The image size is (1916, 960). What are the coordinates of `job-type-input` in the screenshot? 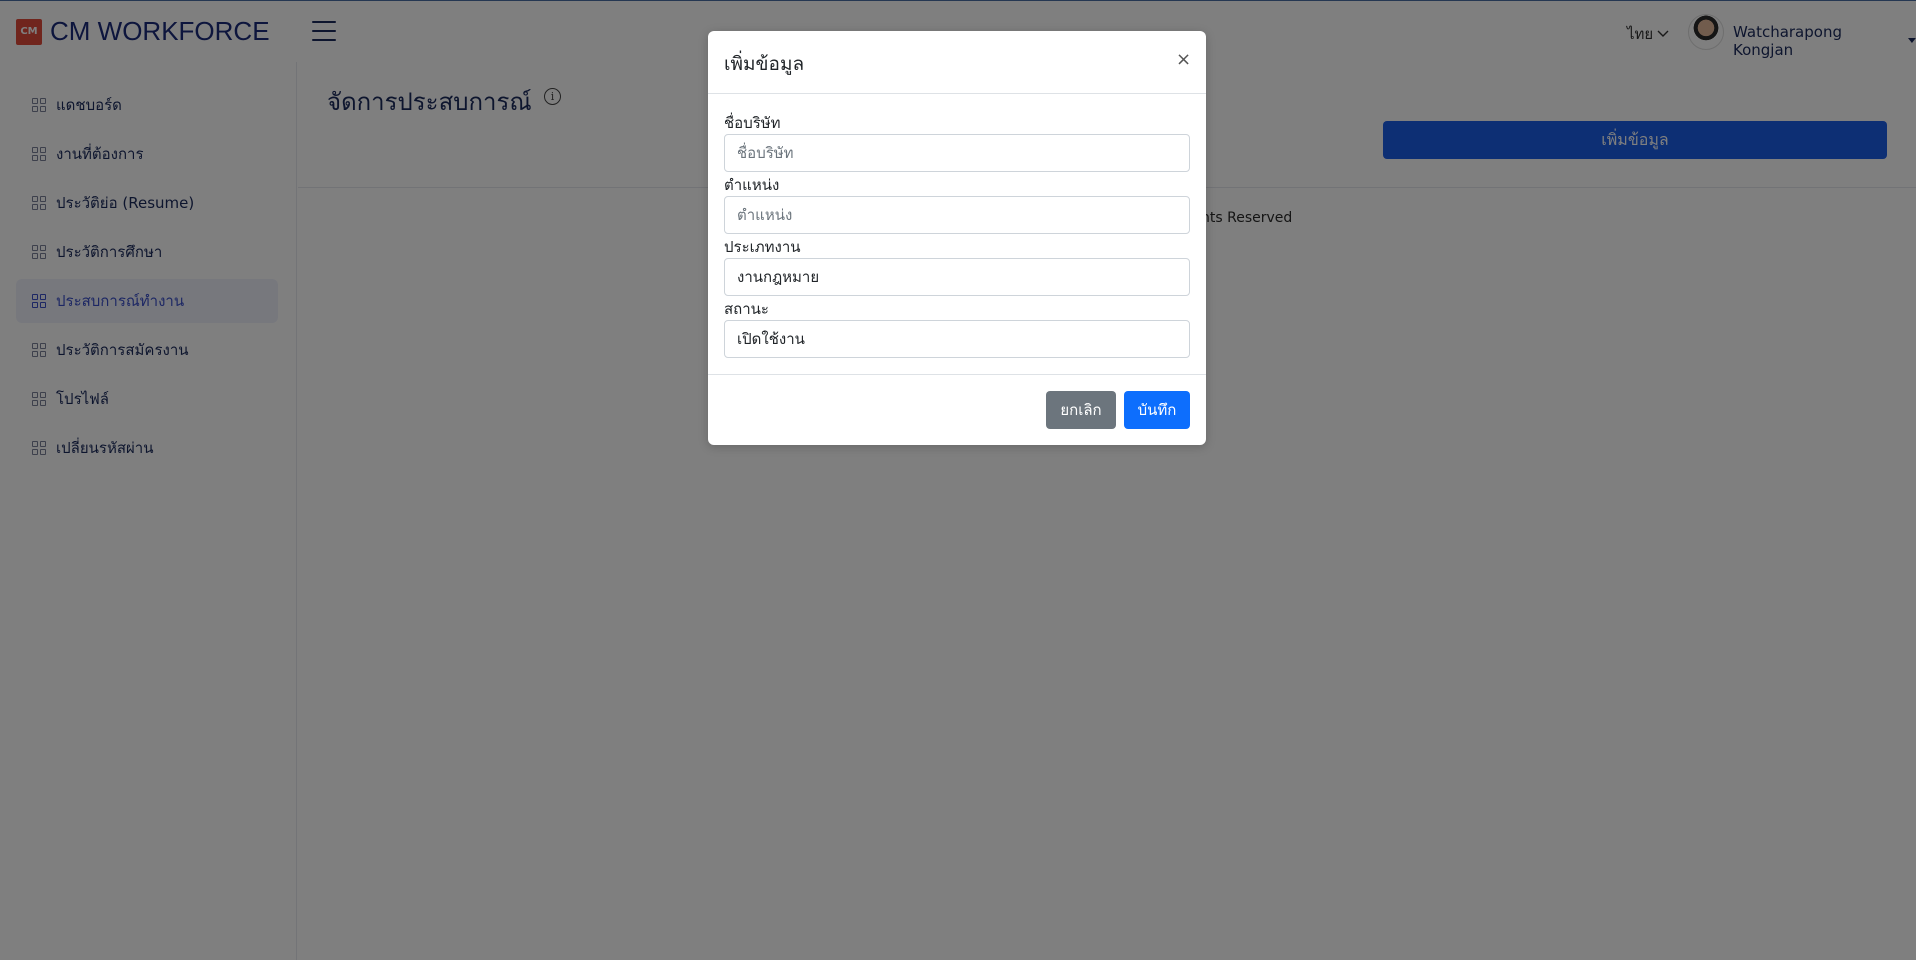 It's located at (957, 277).